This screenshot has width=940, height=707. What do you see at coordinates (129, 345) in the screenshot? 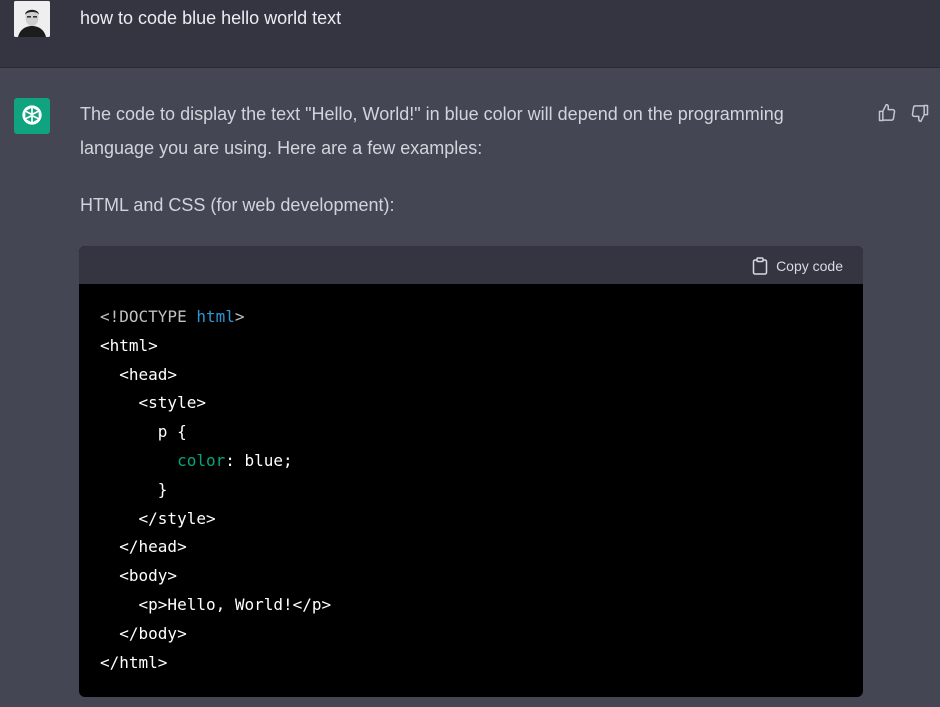
I see `code-token: <html>` at bounding box center [129, 345].